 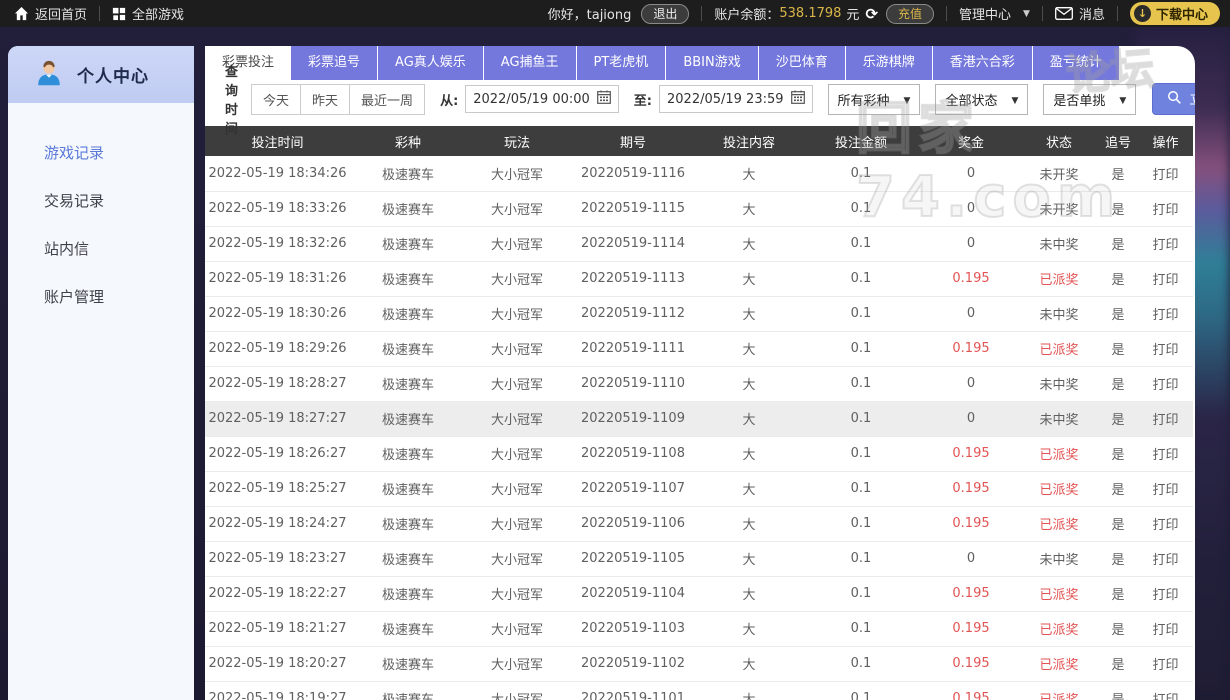 I want to click on user-avatar-icon, so click(x=49, y=75).